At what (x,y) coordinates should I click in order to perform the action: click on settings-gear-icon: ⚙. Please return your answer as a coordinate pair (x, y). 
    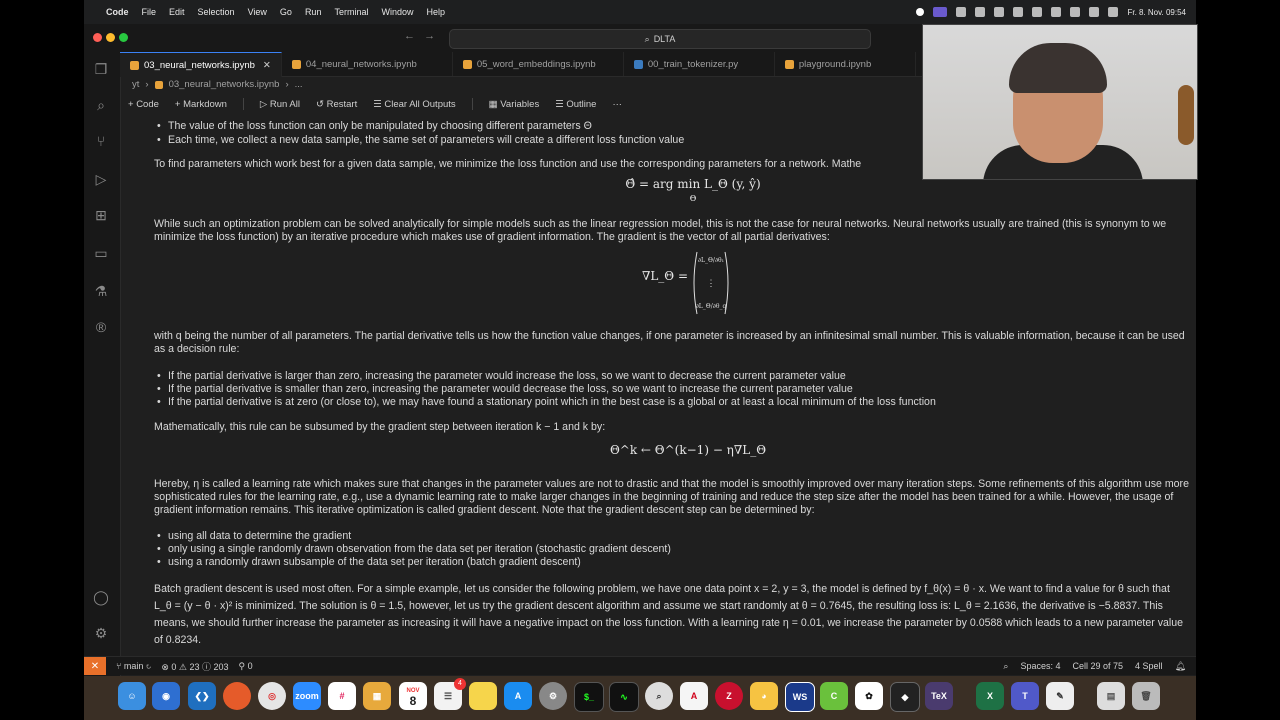
    Looking at the image, I should click on (101, 633).